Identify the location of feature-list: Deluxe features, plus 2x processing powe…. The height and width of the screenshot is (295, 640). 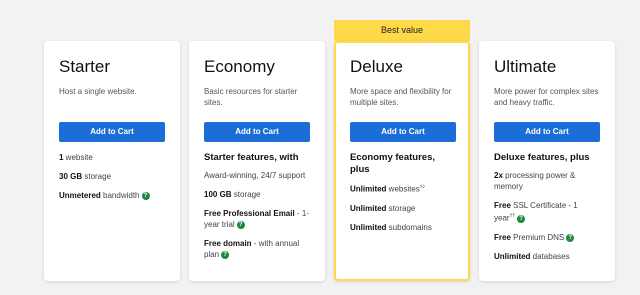
(547, 207).